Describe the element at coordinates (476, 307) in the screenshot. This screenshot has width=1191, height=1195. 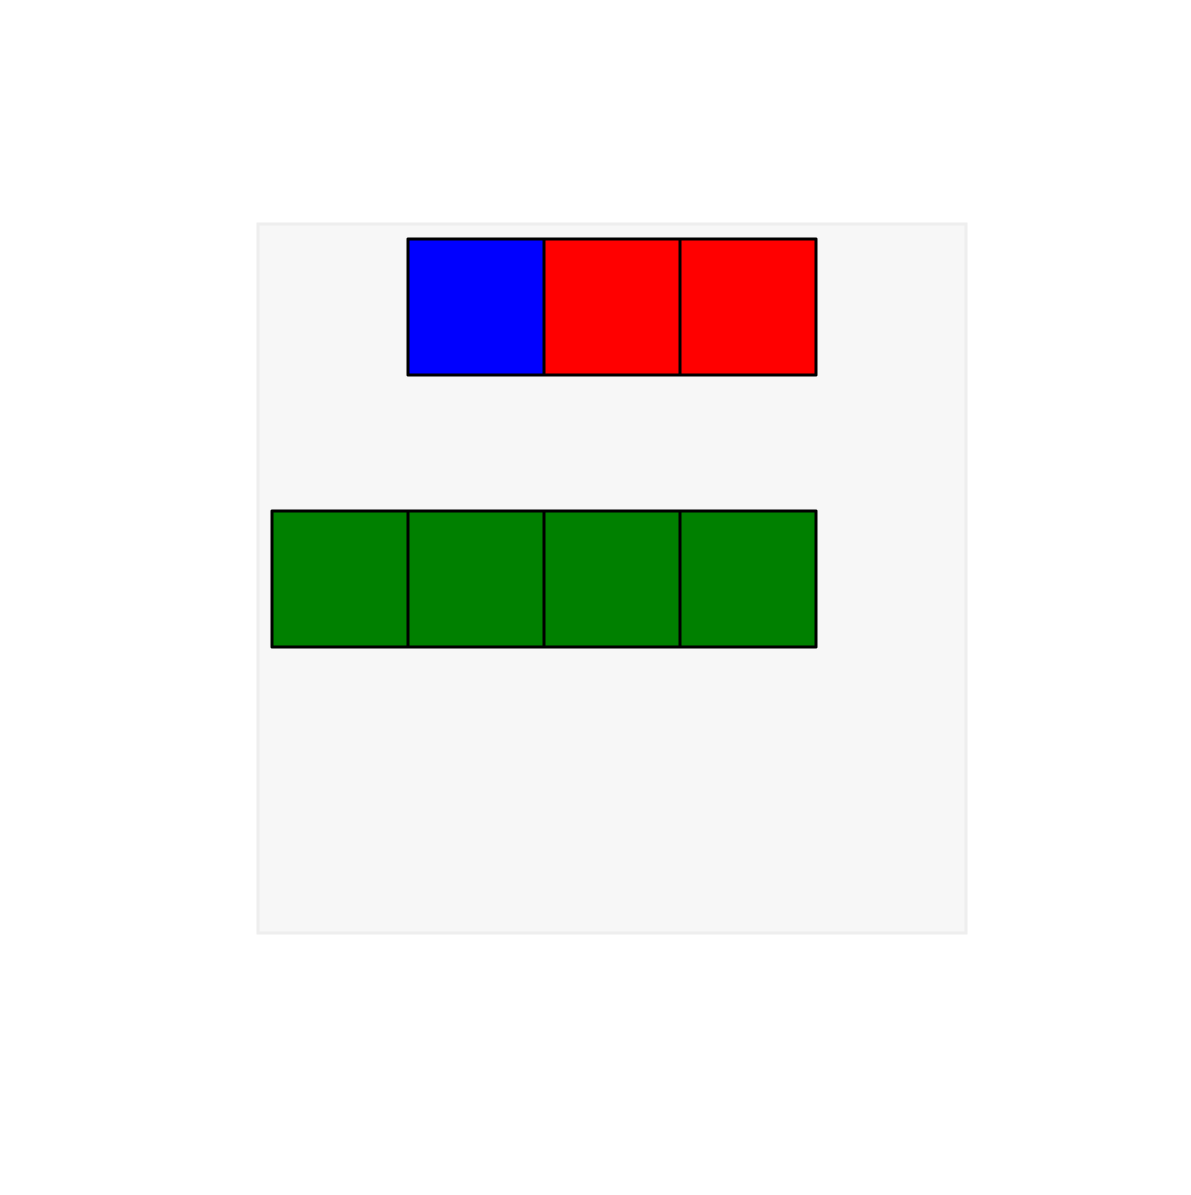
I see `blue-square` at that location.